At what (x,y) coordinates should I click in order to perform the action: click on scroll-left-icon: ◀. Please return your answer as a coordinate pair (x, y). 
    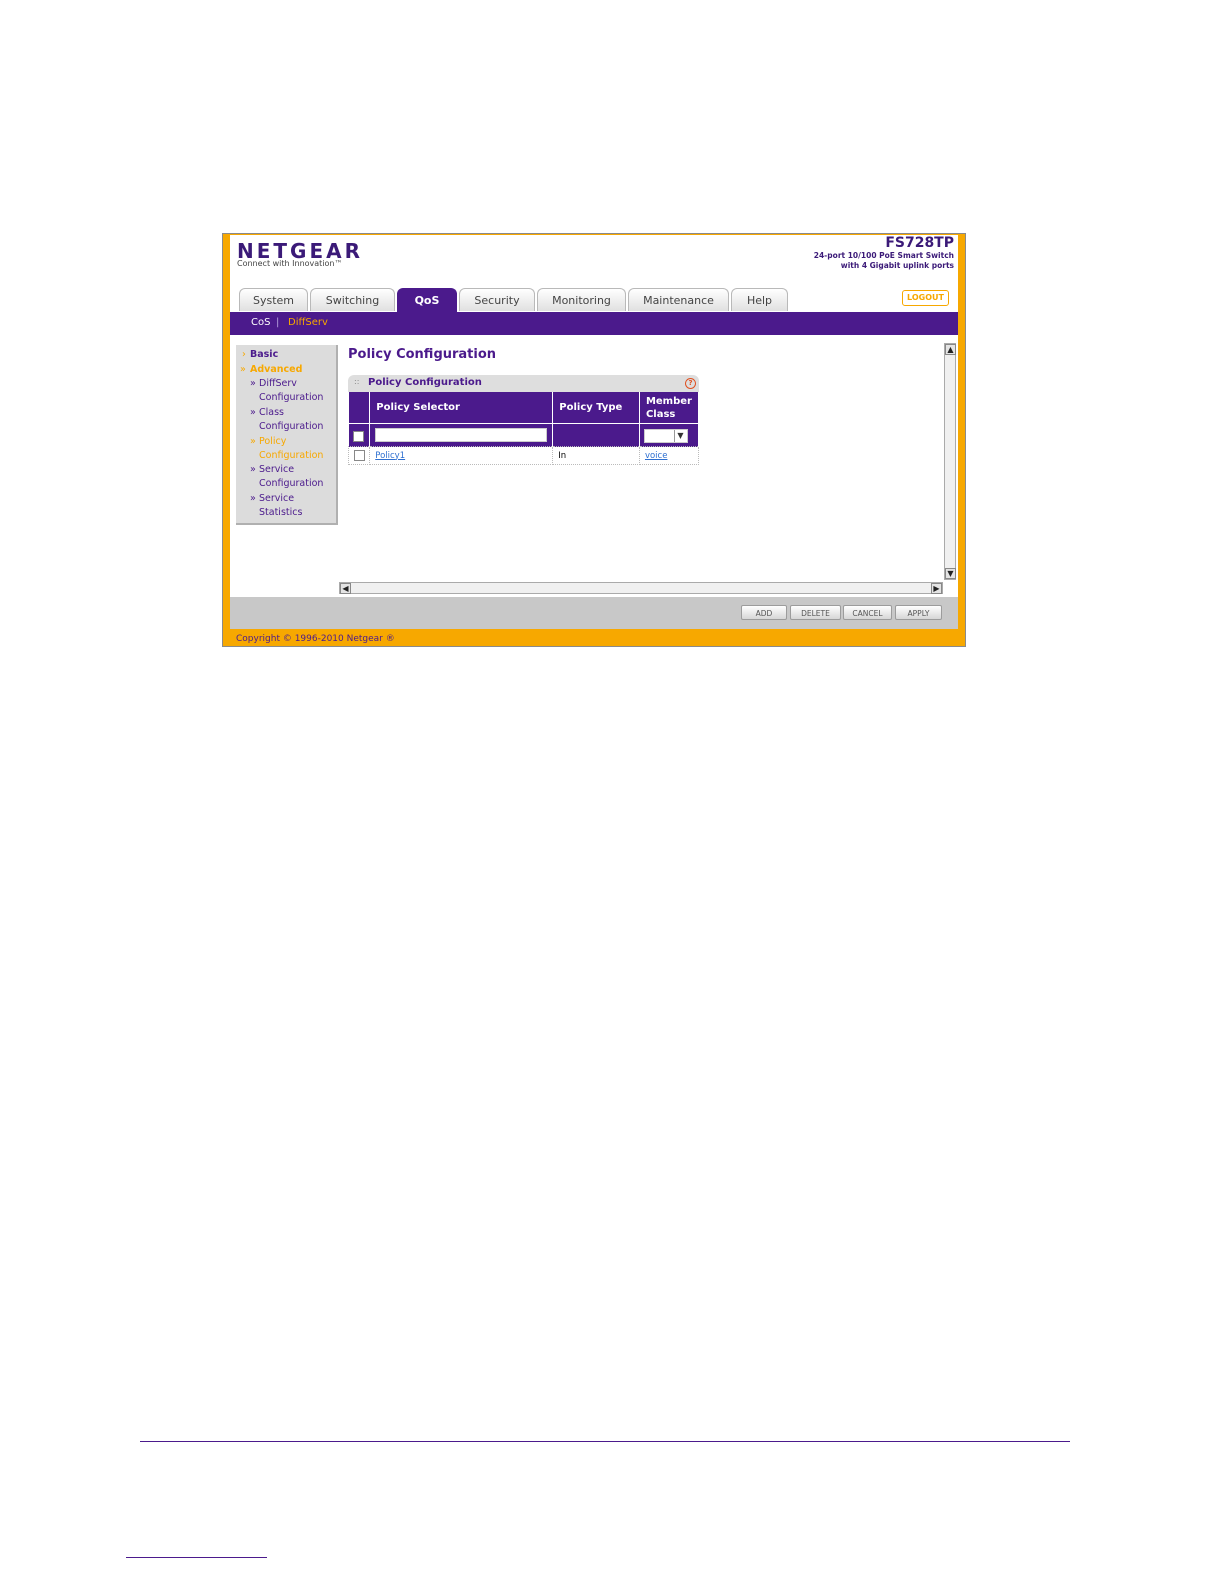
    Looking at the image, I should click on (345, 588).